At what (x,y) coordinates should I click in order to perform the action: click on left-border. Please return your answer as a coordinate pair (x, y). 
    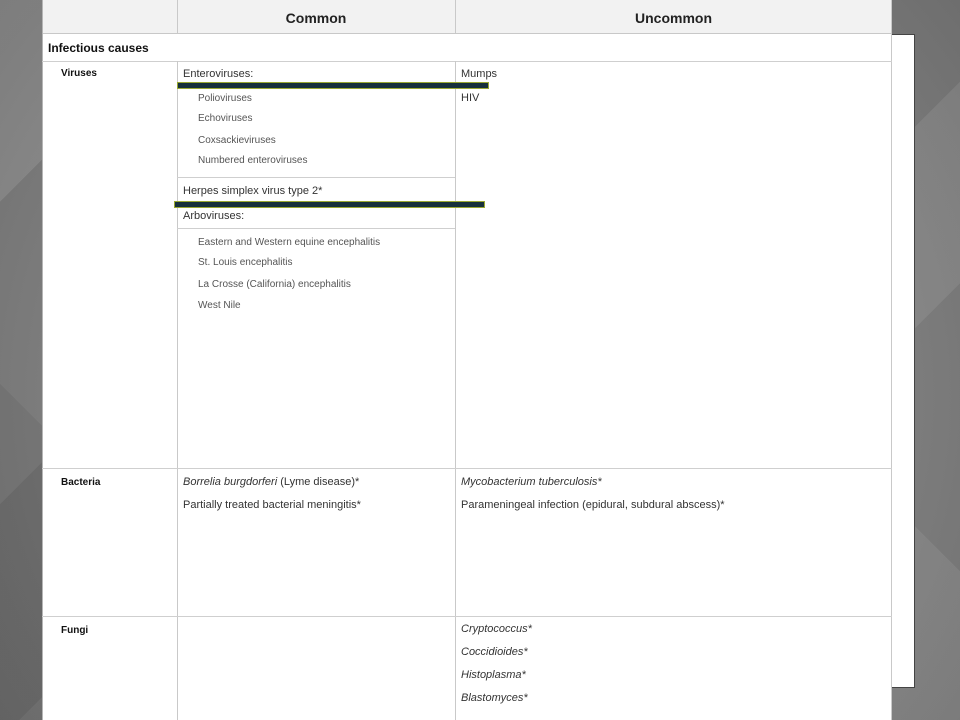
    Looking at the image, I should click on (42, 360).